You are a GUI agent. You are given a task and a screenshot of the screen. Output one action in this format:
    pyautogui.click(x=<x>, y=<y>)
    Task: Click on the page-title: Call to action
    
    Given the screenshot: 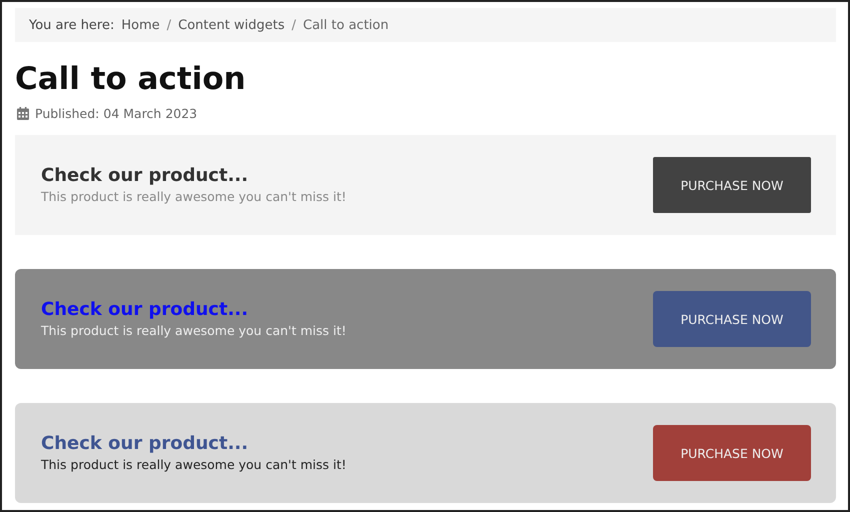 What is the action you would take?
    pyautogui.click(x=131, y=79)
    